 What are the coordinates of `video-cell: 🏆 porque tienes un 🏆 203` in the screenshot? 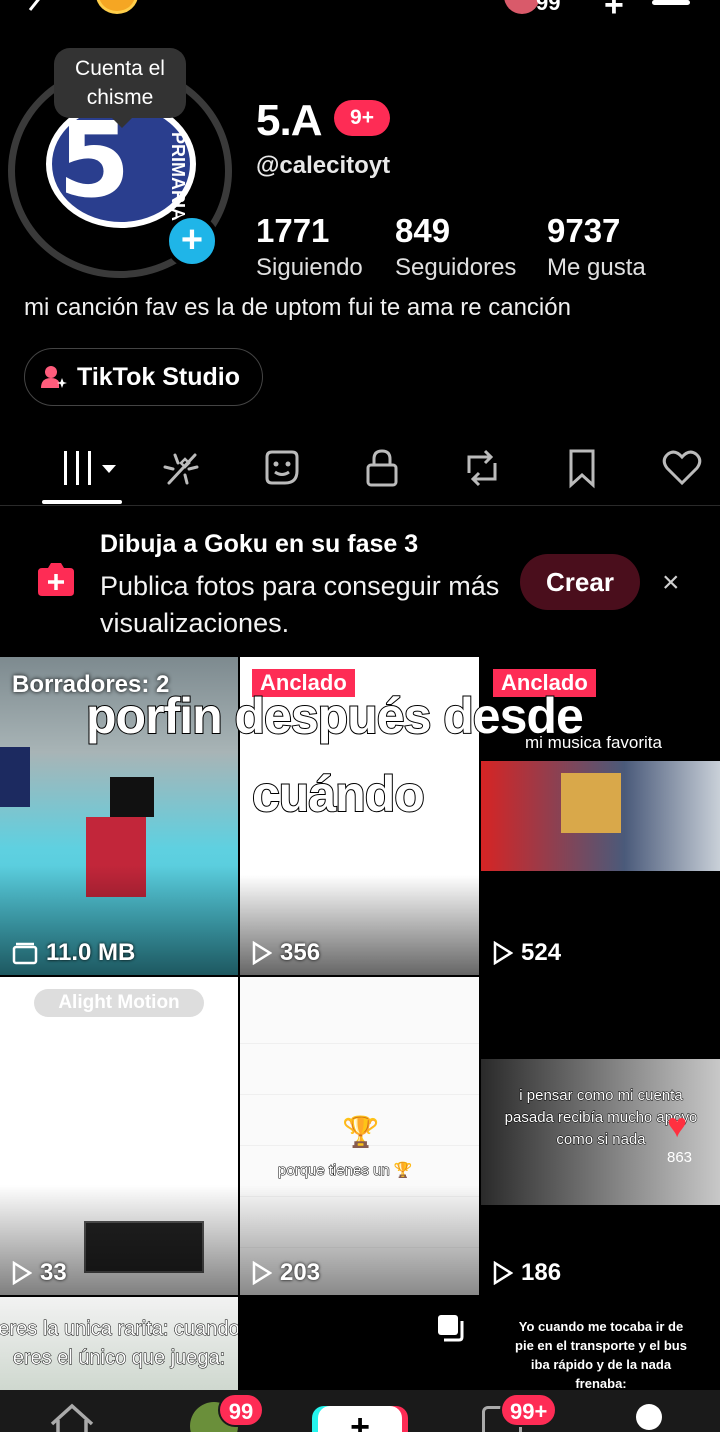 It's located at (359, 1136).